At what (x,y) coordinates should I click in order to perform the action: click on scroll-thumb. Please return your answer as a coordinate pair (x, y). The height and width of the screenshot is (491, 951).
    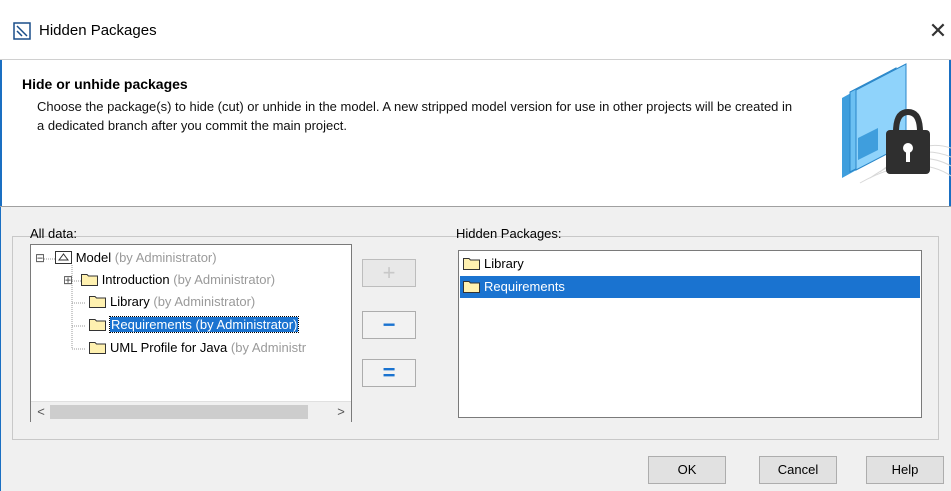
    Looking at the image, I should click on (179, 412).